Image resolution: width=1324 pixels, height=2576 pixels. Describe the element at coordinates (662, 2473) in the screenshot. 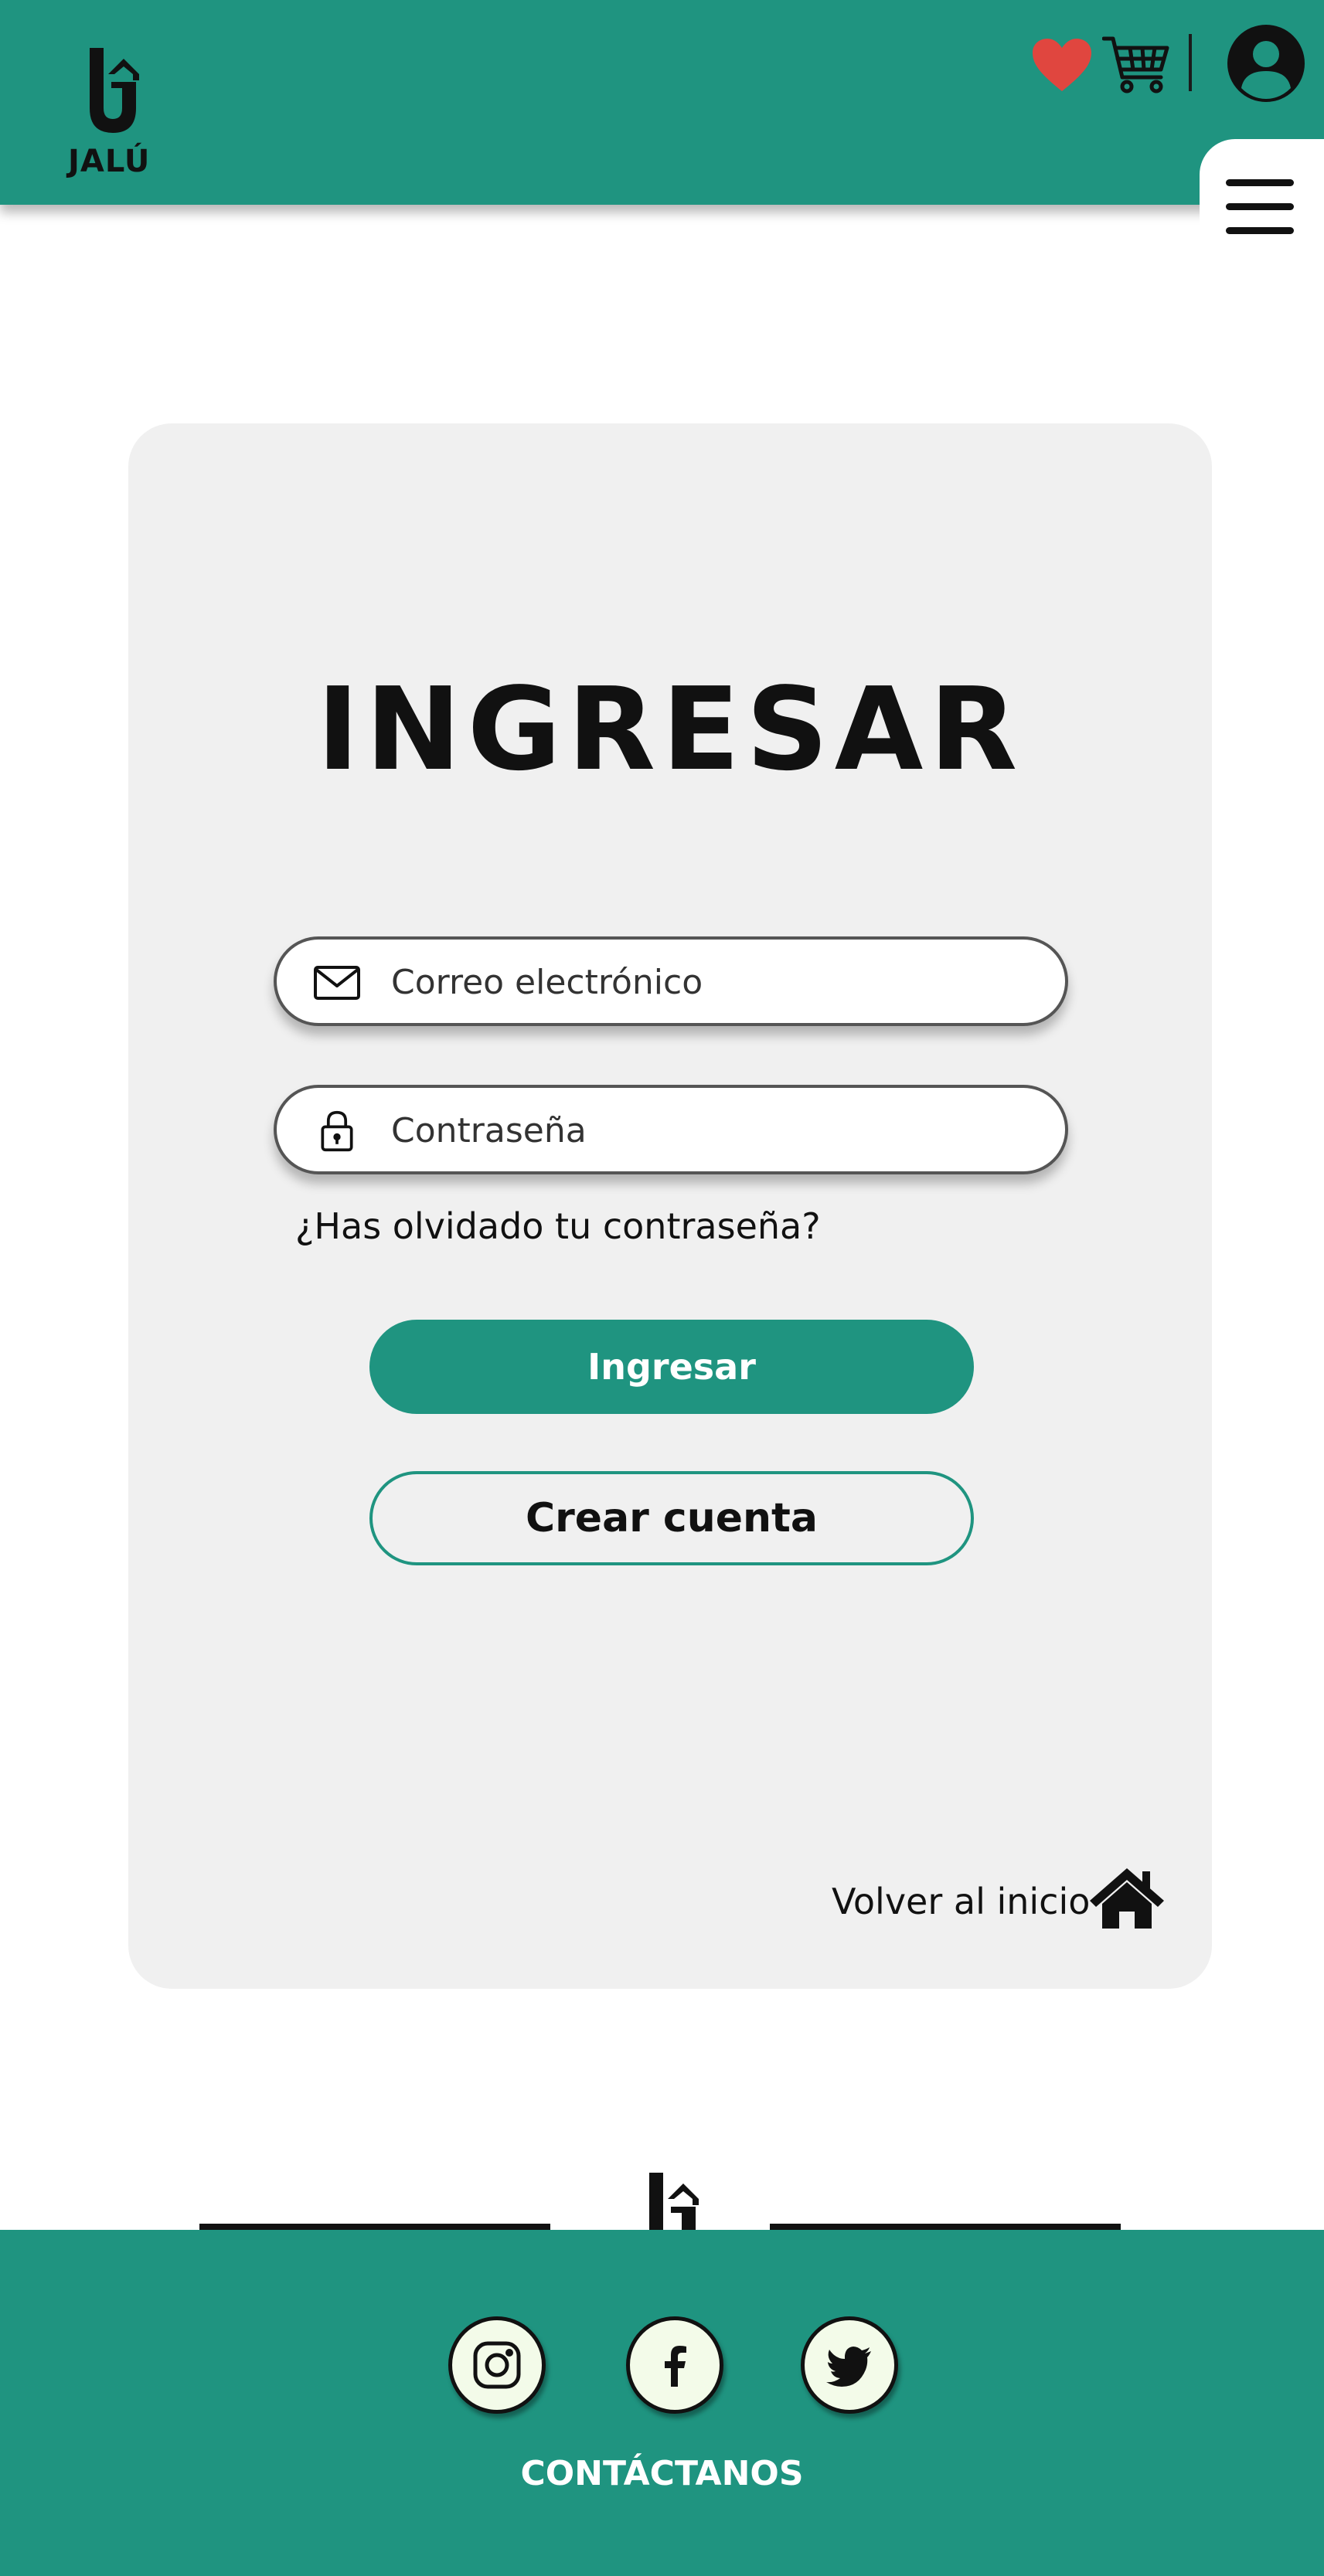

I see `contact-link: CONTÁCTANOS` at that location.